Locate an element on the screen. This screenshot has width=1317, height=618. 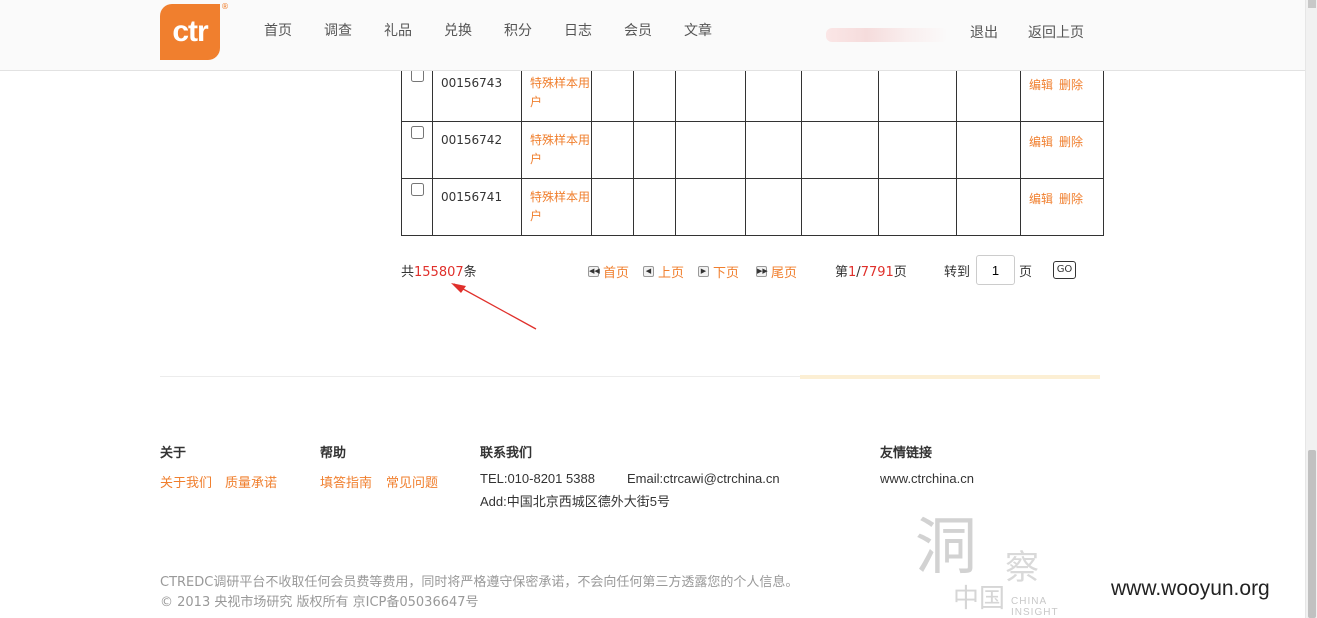
total-records: 共155807条 is located at coordinates (439, 270).